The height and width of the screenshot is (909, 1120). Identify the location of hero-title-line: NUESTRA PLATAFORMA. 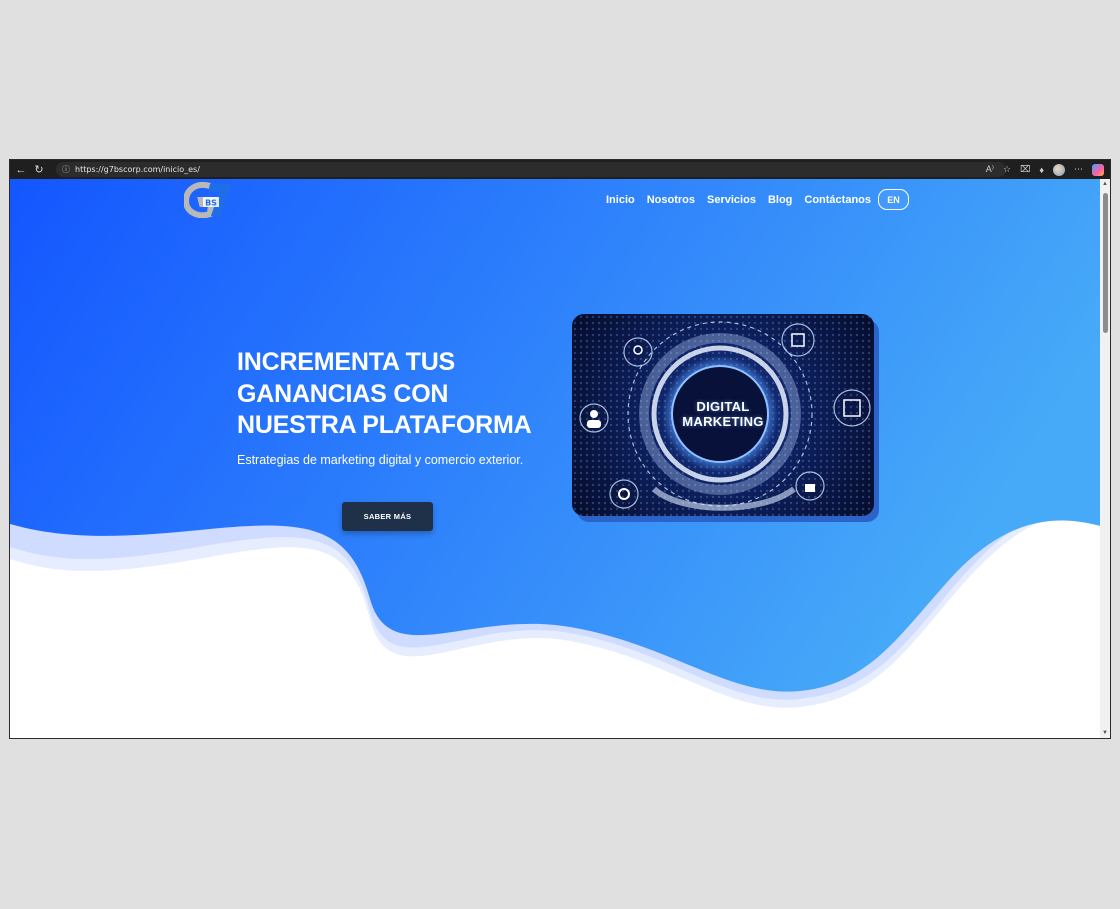
(384, 425).